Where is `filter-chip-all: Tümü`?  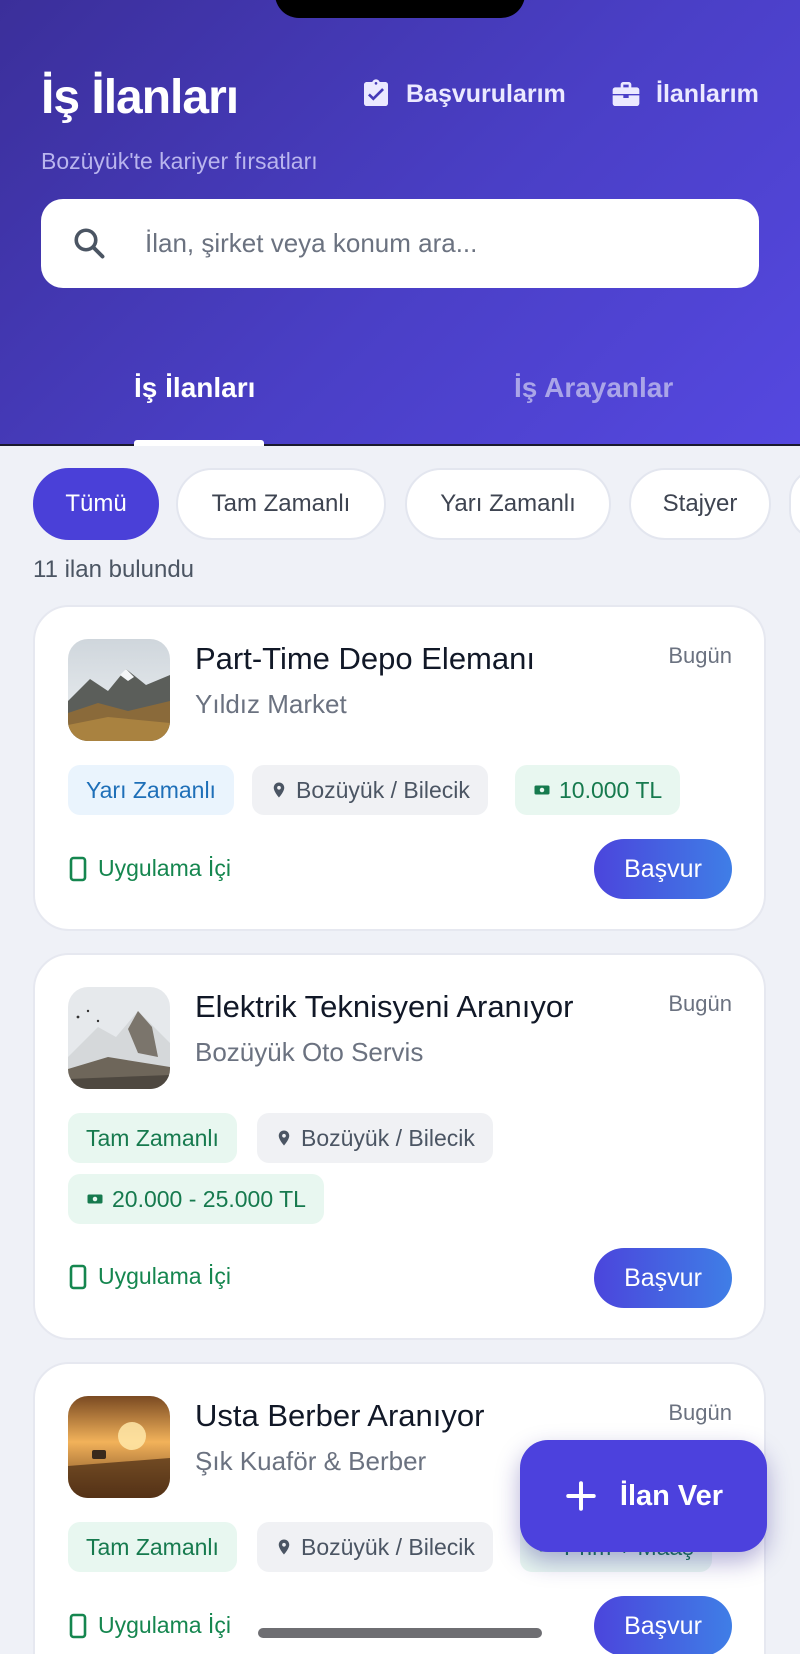 filter-chip-all: Tümü is located at coordinates (96, 504).